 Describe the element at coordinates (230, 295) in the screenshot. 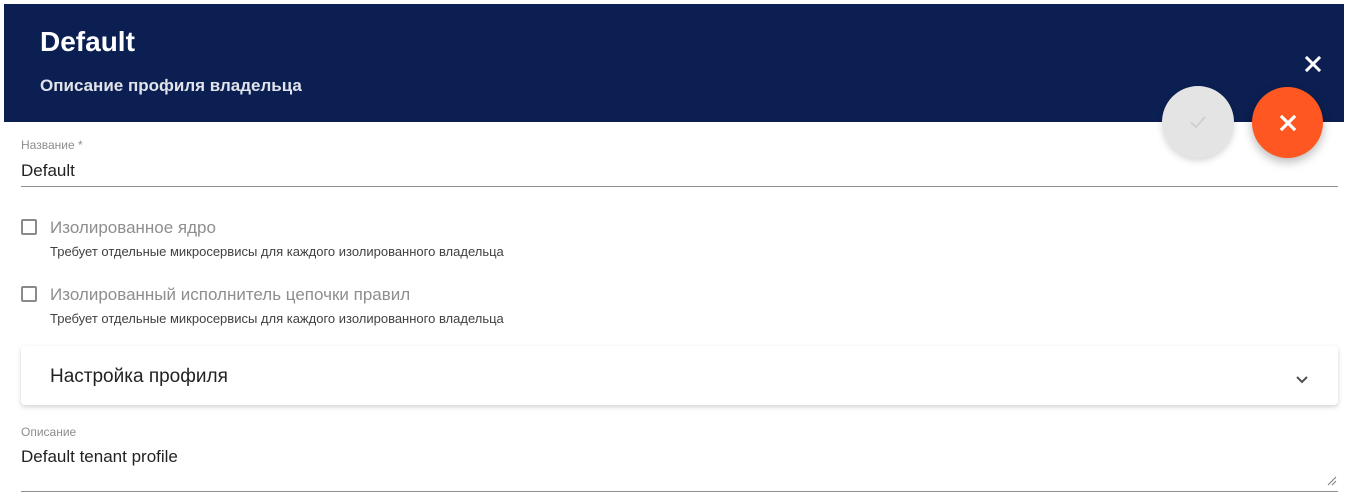

I see `isolated-rule-chain-label: Изолированный исполнитель цепочки правил` at that location.